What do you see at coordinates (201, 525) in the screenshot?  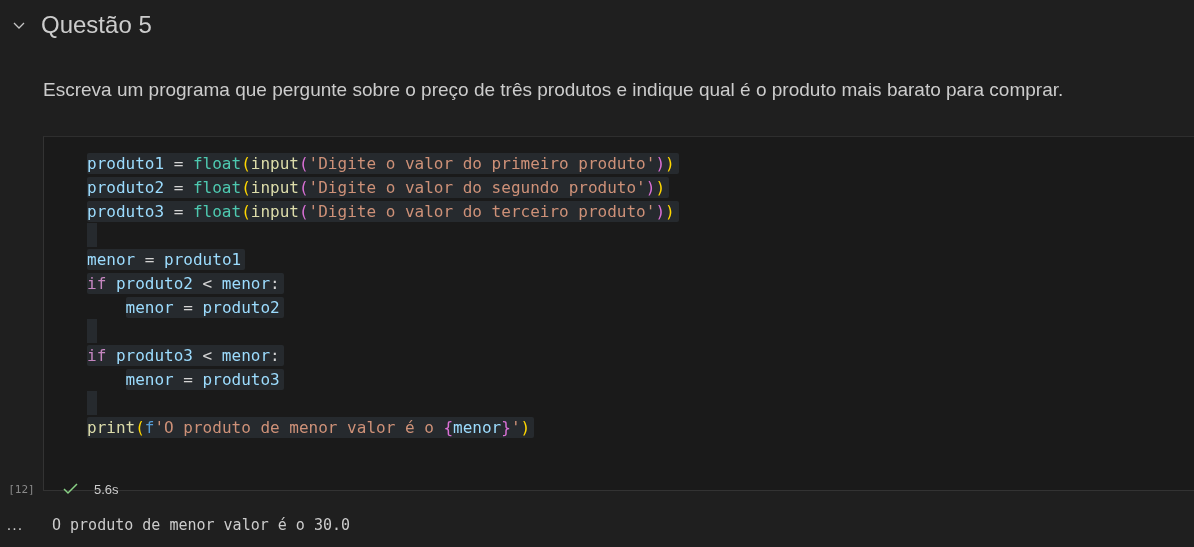 I see `output-text: O produto de menor valor é o 30.0` at bounding box center [201, 525].